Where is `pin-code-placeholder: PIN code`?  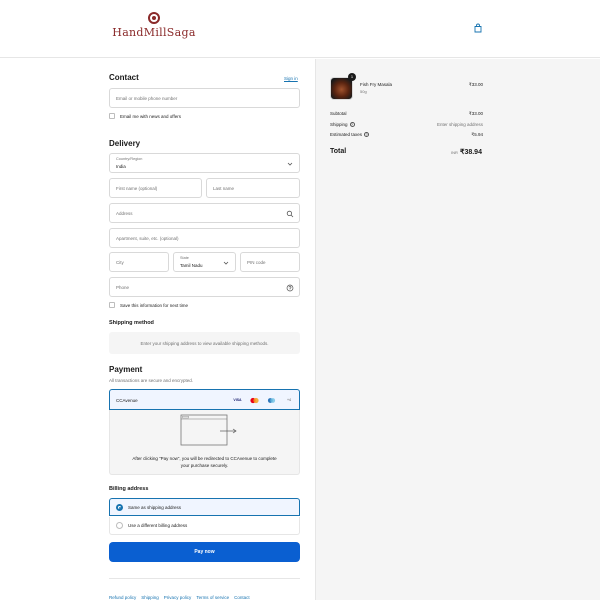 pin-code-placeholder: PIN code is located at coordinates (256, 262).